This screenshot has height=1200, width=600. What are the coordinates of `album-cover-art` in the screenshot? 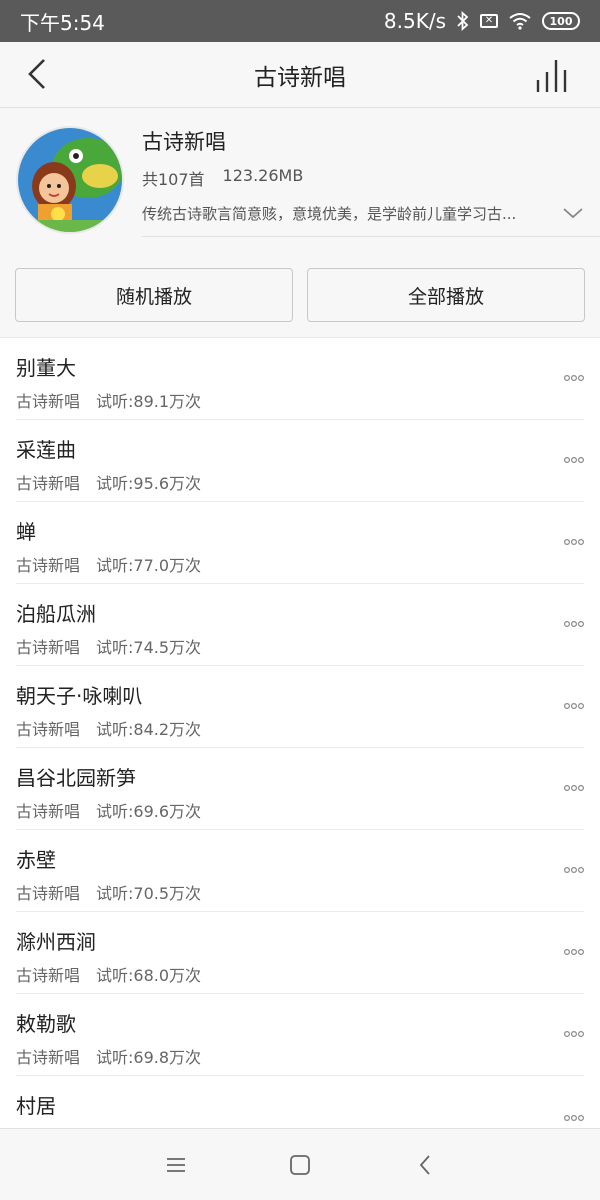 It's located at (70, 180).